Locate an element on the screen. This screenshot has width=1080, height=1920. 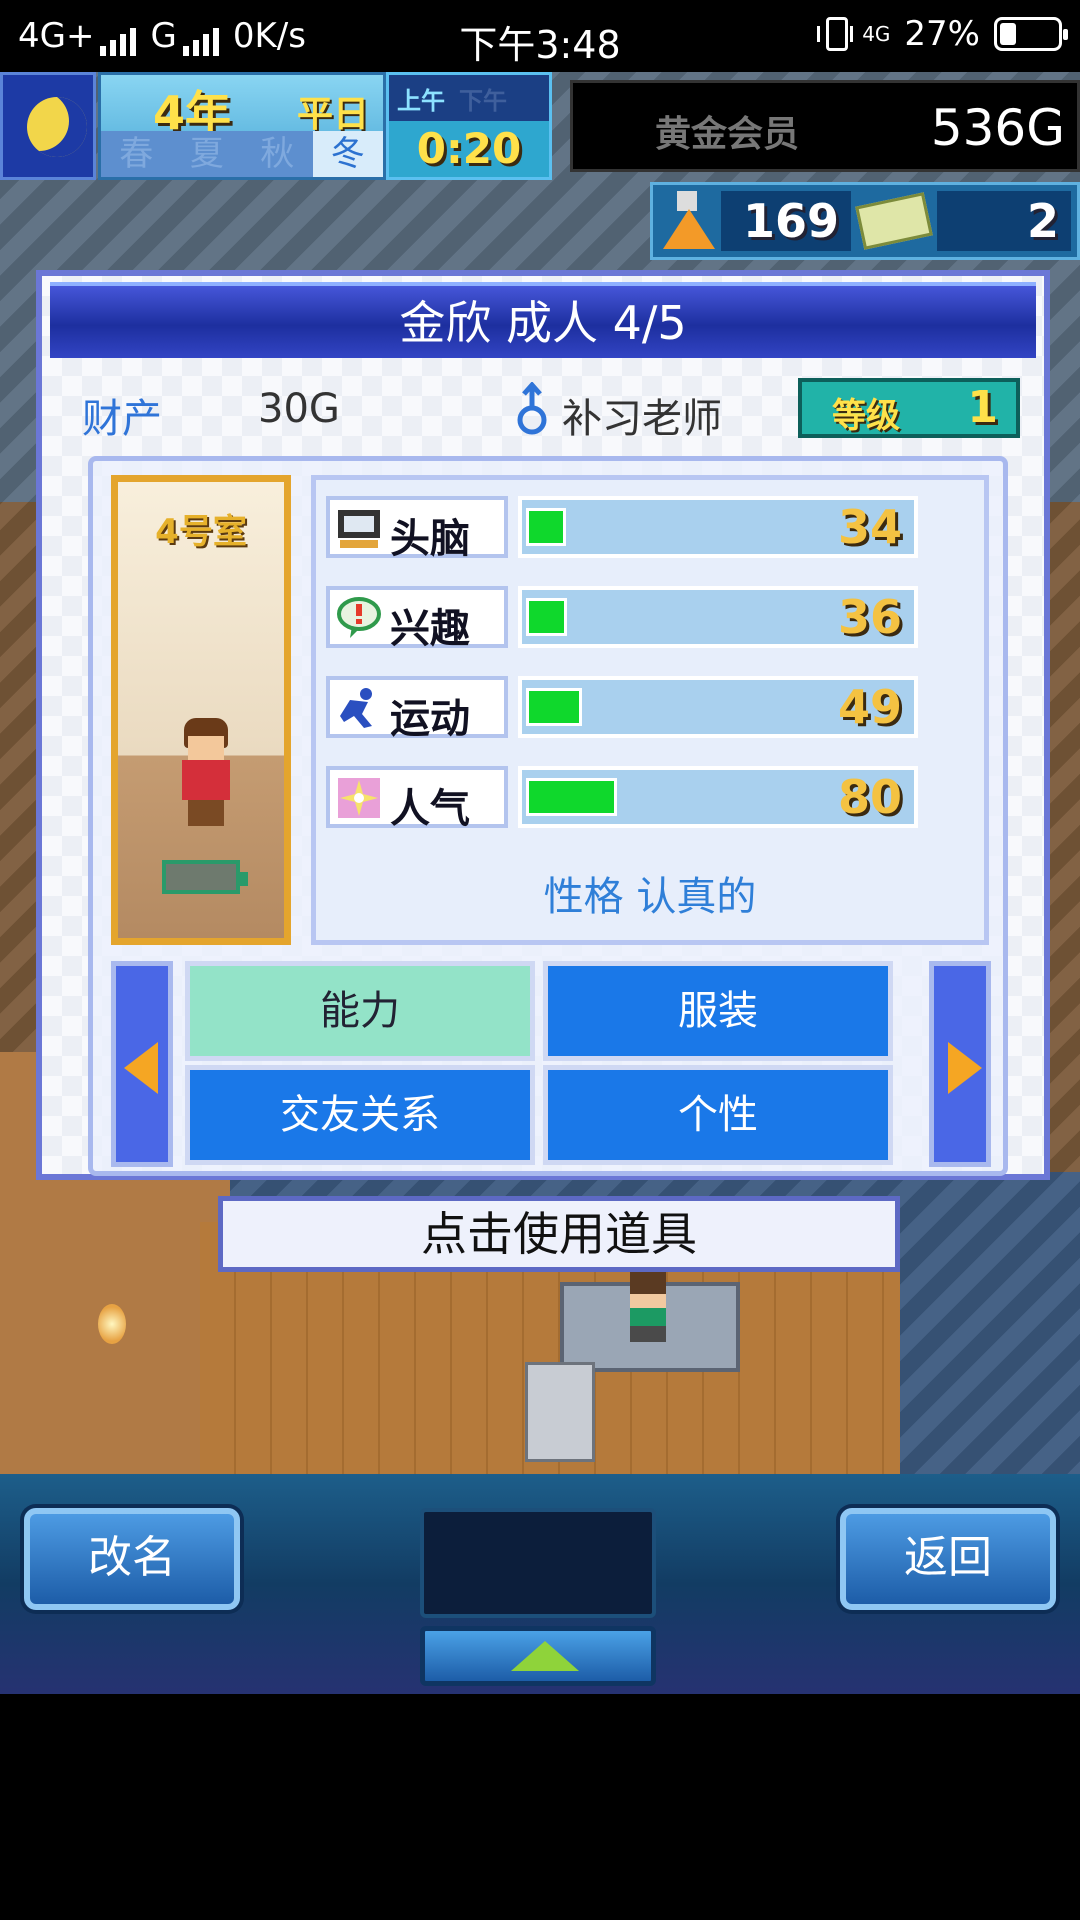
personality-label: 性格 认真的 is located at coordinates (650, 897).